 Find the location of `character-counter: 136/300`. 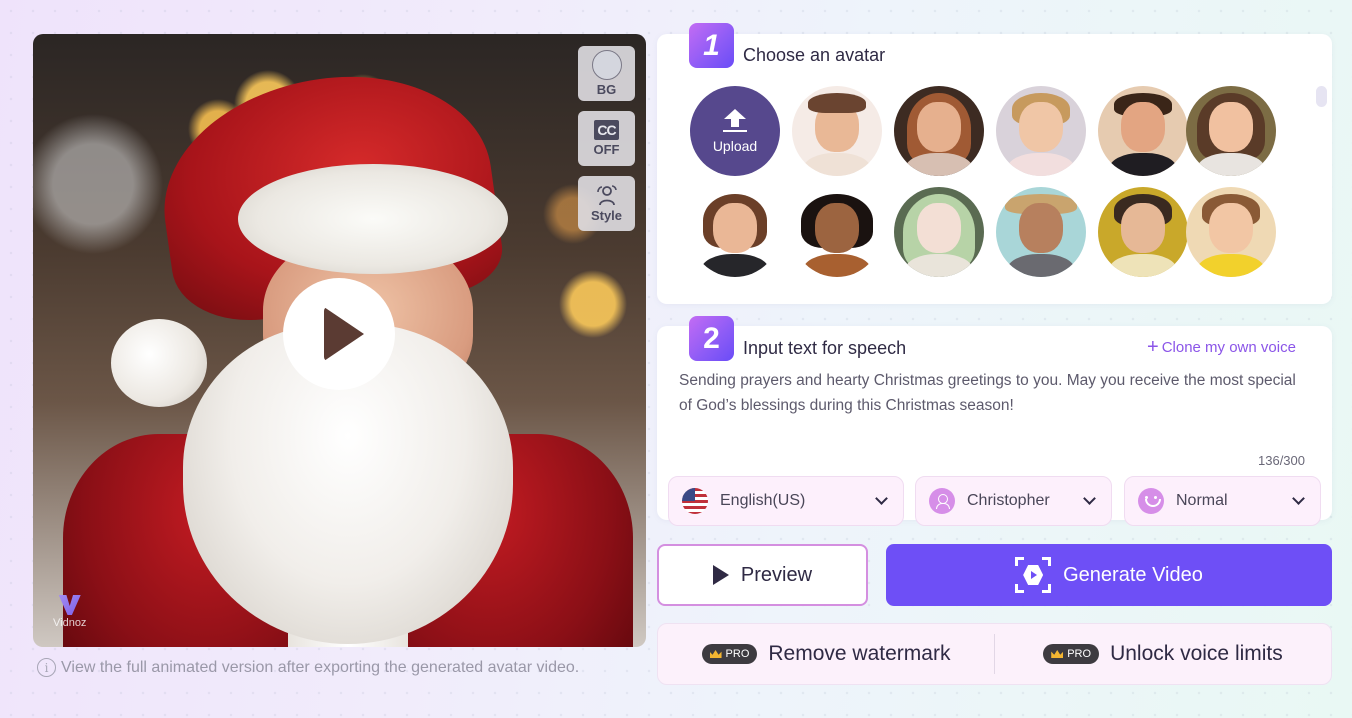

character-counter: 136/300 is located at coordinates (1281, 460).